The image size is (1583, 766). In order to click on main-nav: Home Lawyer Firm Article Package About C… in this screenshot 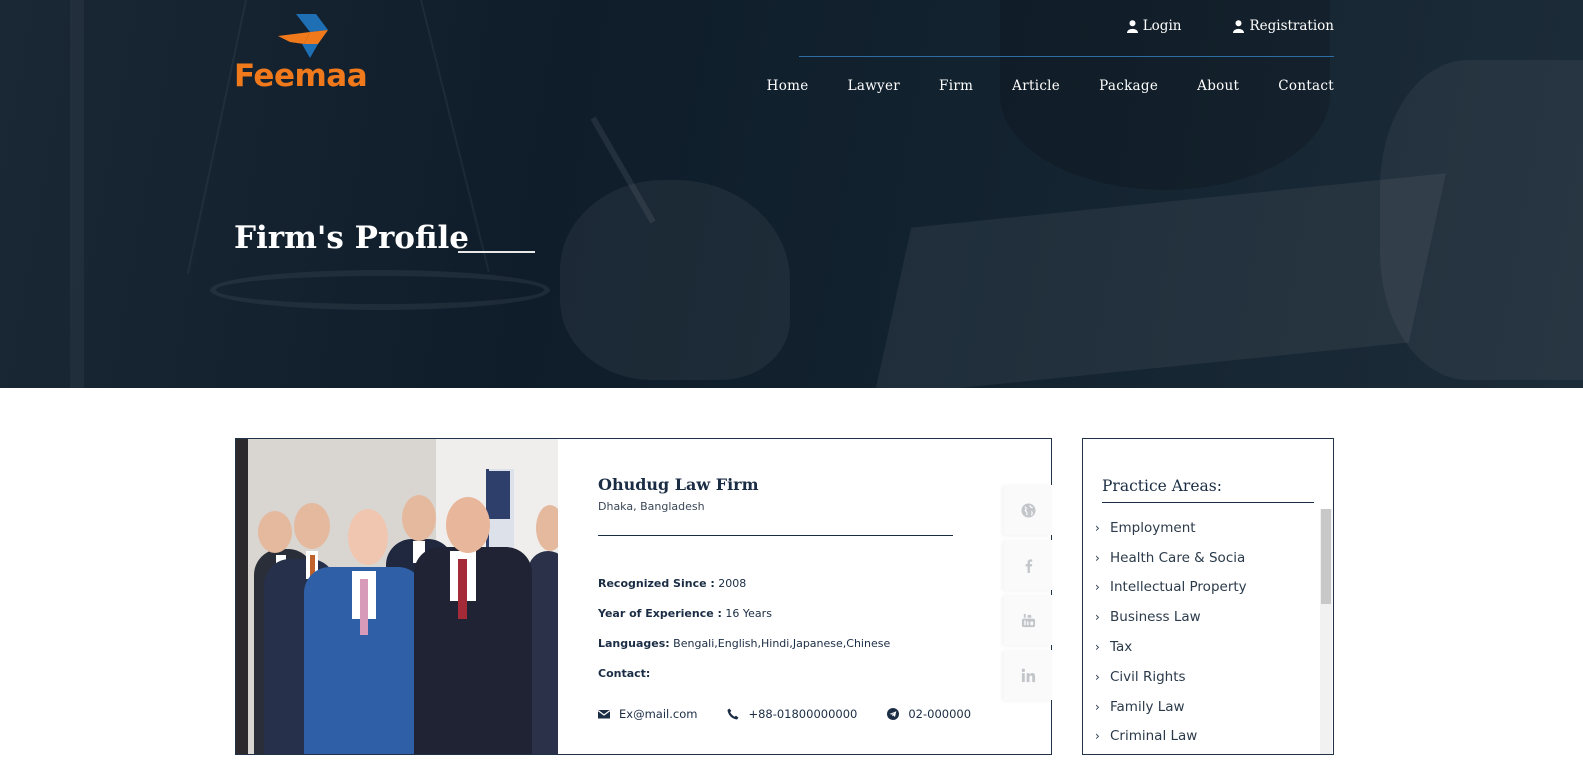, I will do `click(1050, 86)`.